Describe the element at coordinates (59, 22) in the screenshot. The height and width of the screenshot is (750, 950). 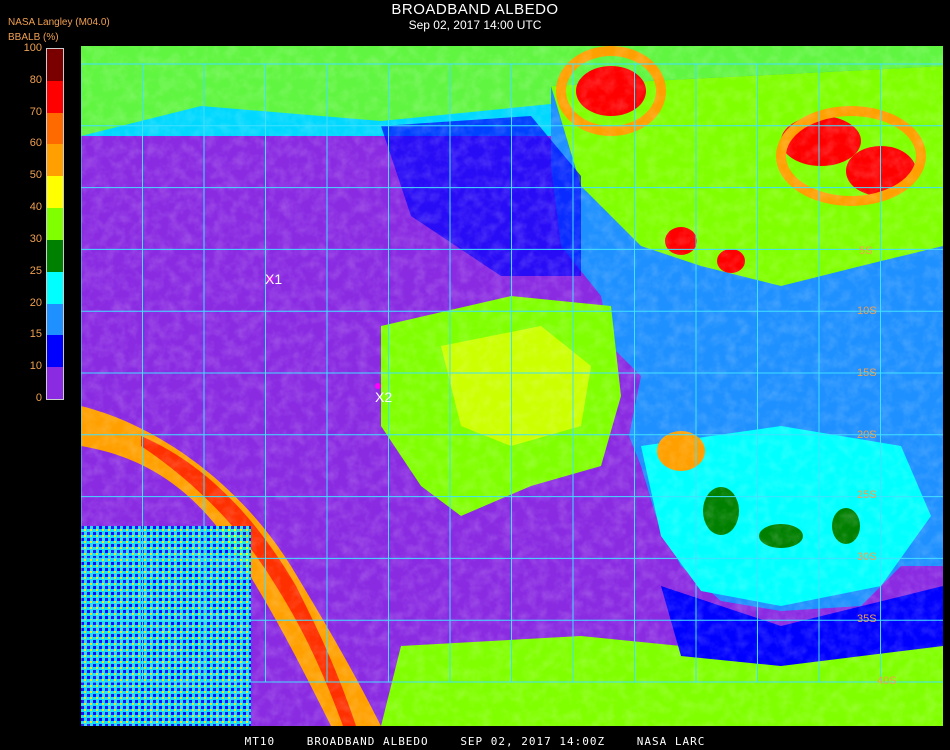
I see `source-label: NASA Langley (M04.0)` at that location.